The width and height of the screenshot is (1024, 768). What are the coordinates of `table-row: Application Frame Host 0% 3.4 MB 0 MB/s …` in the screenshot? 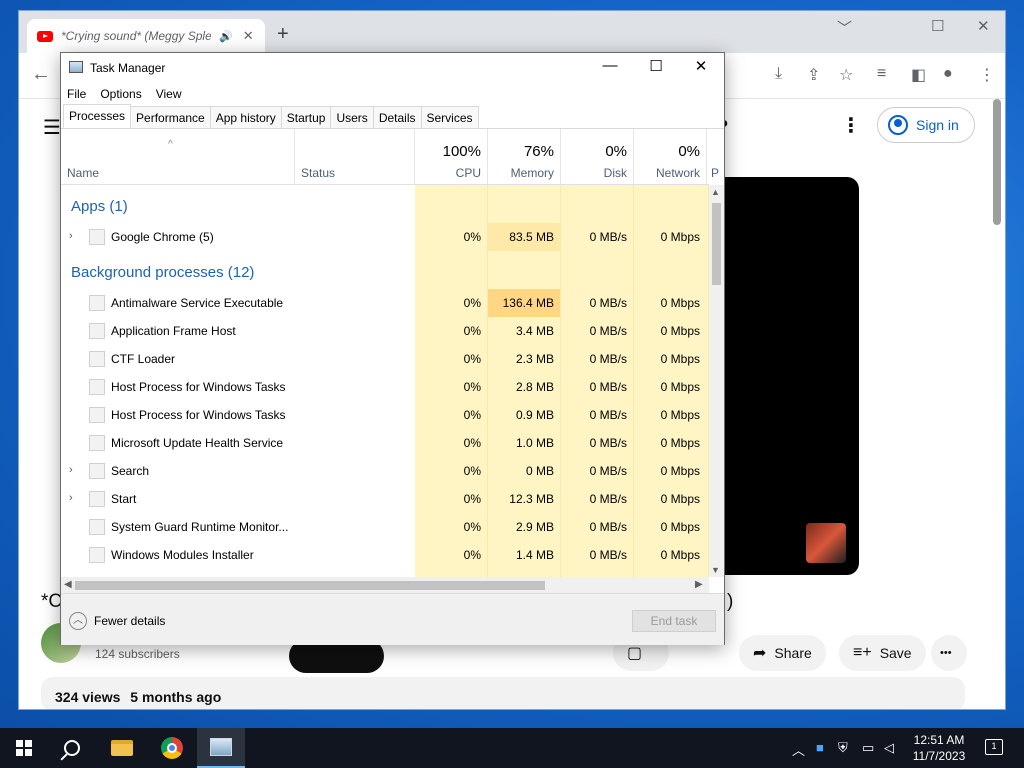 It's located at (385, 331).